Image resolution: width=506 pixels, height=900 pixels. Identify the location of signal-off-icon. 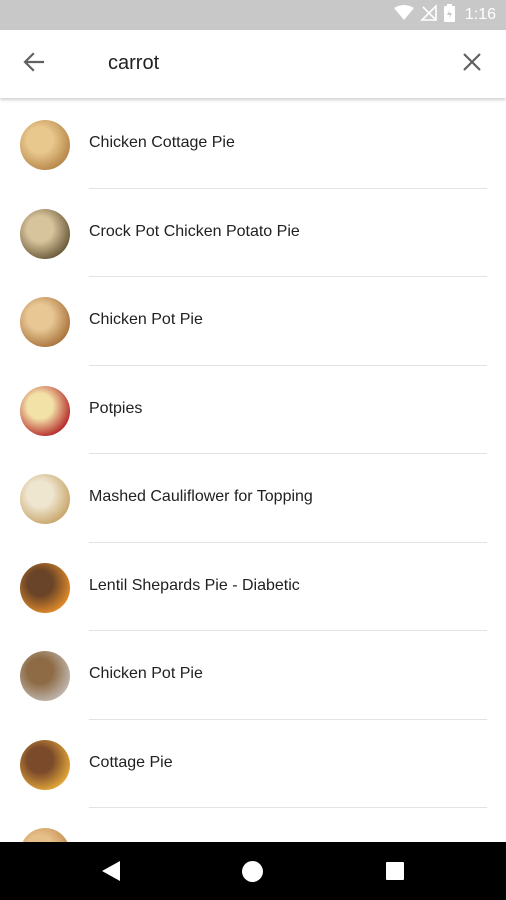
(428, 15).